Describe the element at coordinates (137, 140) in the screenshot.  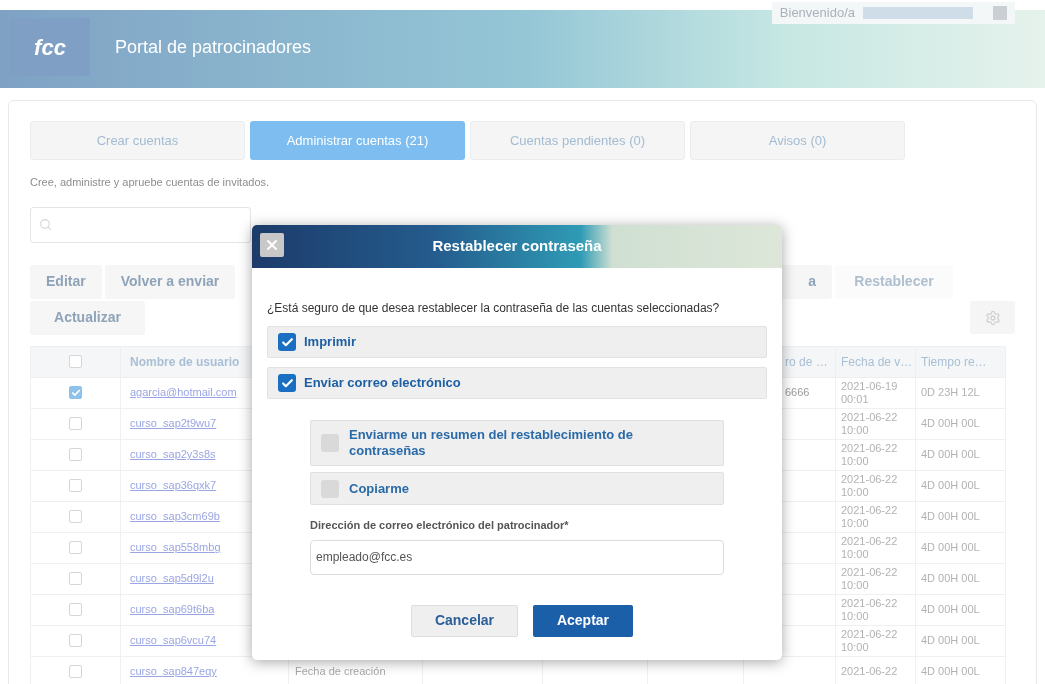
I see `tab: Crear cuentas` at that location.